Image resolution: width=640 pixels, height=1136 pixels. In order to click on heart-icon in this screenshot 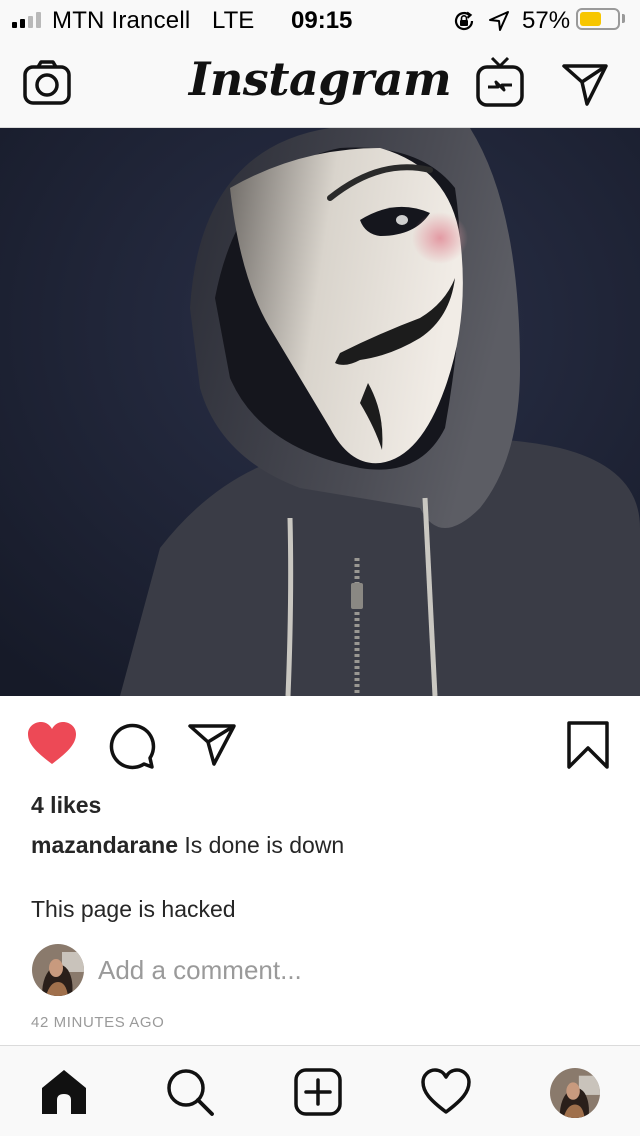, I will do `click(52, 743)`.